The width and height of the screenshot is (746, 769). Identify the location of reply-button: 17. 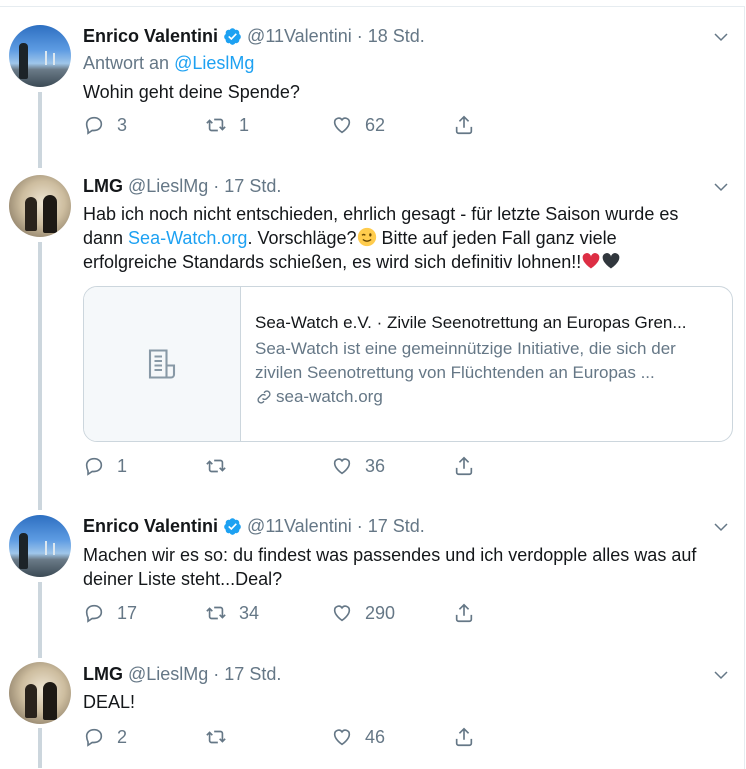
(110, 613).